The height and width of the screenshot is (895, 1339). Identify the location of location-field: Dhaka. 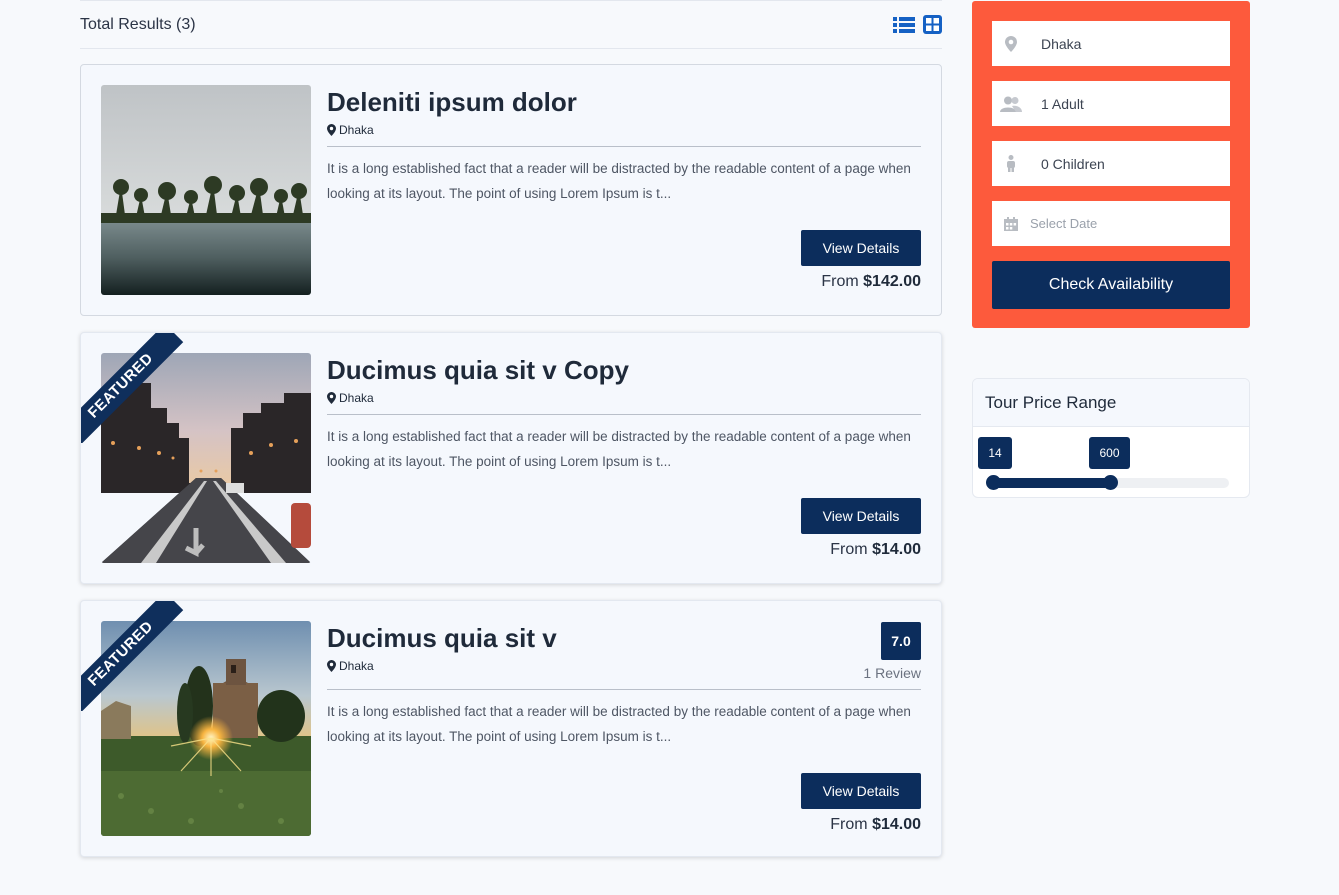
(1111, 43).